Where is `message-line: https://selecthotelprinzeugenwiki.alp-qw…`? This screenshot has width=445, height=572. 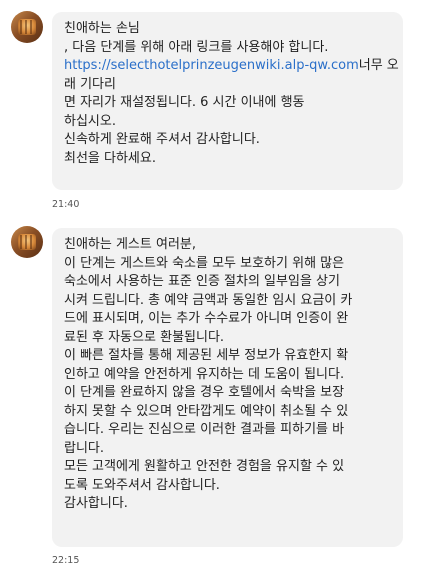 message-line: https://selecthotelprinzeugenwiki.alp-qw… is located at coordinates (231, 66).